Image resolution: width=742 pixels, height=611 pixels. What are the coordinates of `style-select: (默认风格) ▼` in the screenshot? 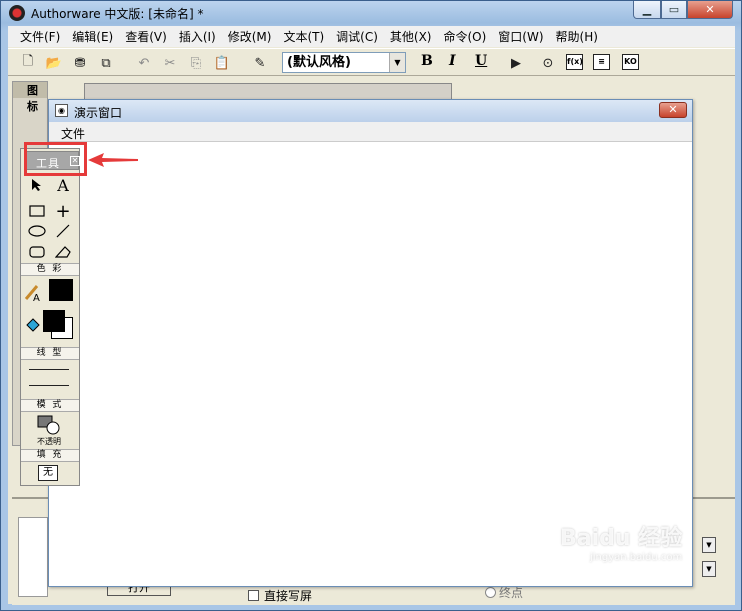 It's located at (344, 62).